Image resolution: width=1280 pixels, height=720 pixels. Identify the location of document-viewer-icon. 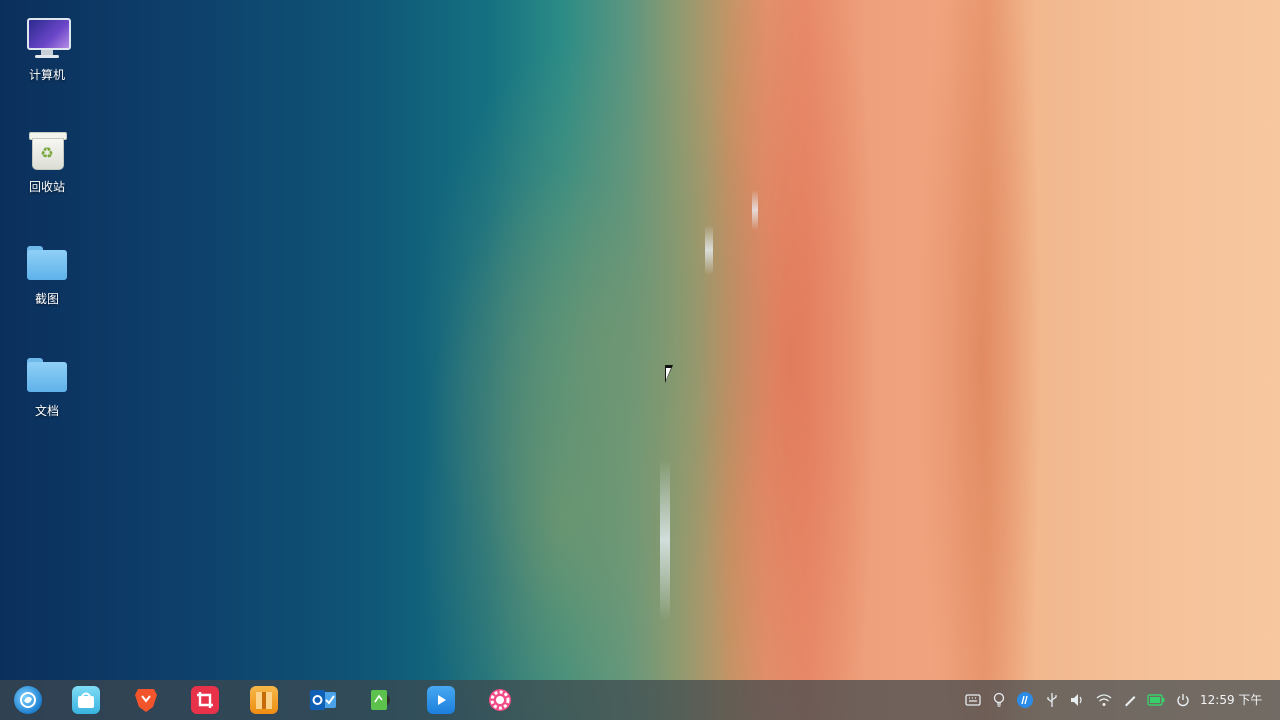
(382, 700).